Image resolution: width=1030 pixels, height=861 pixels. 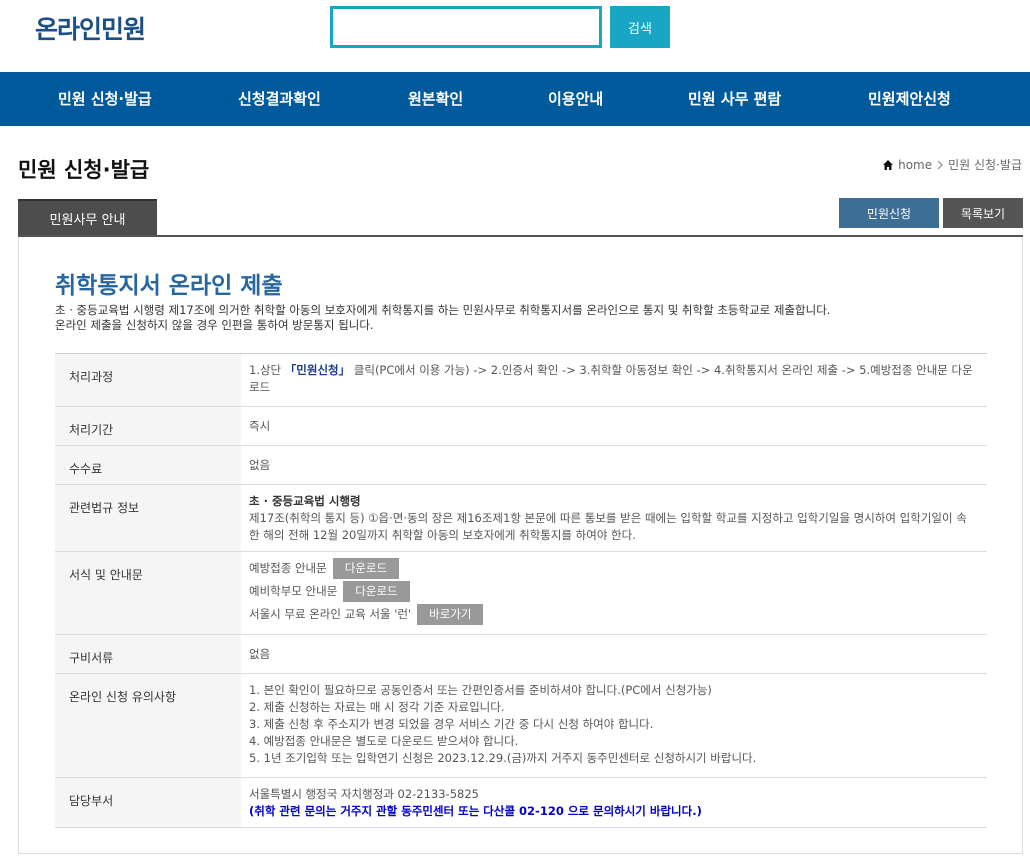 I want to click on row-label: 처리과정, so click(x=148, y=380).